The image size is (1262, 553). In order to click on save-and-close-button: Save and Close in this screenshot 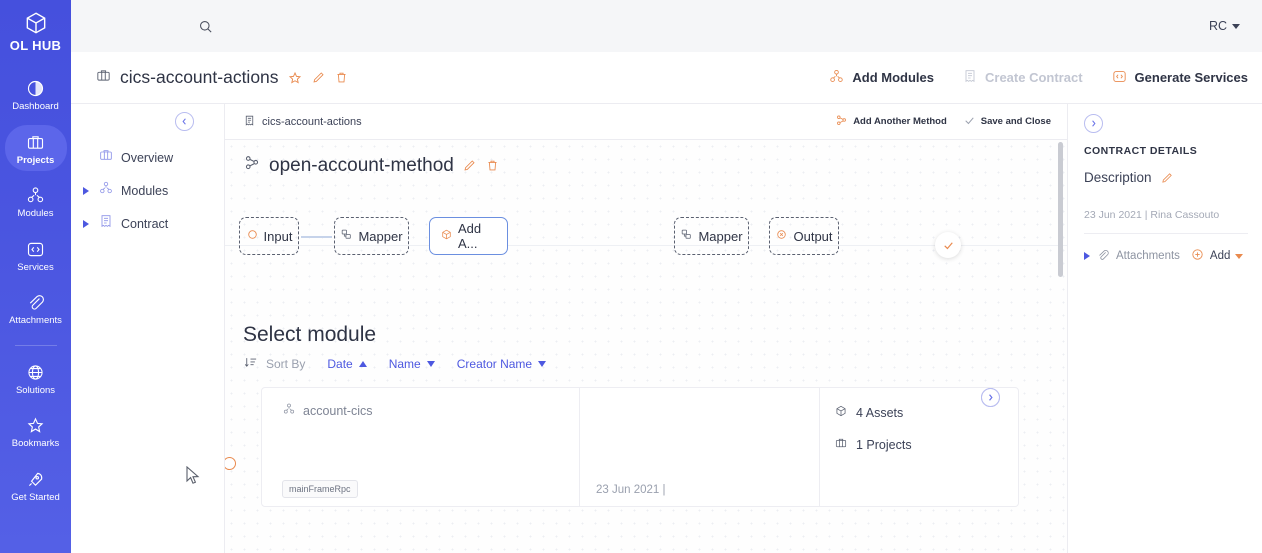, I will do `click(1007, 122)`.